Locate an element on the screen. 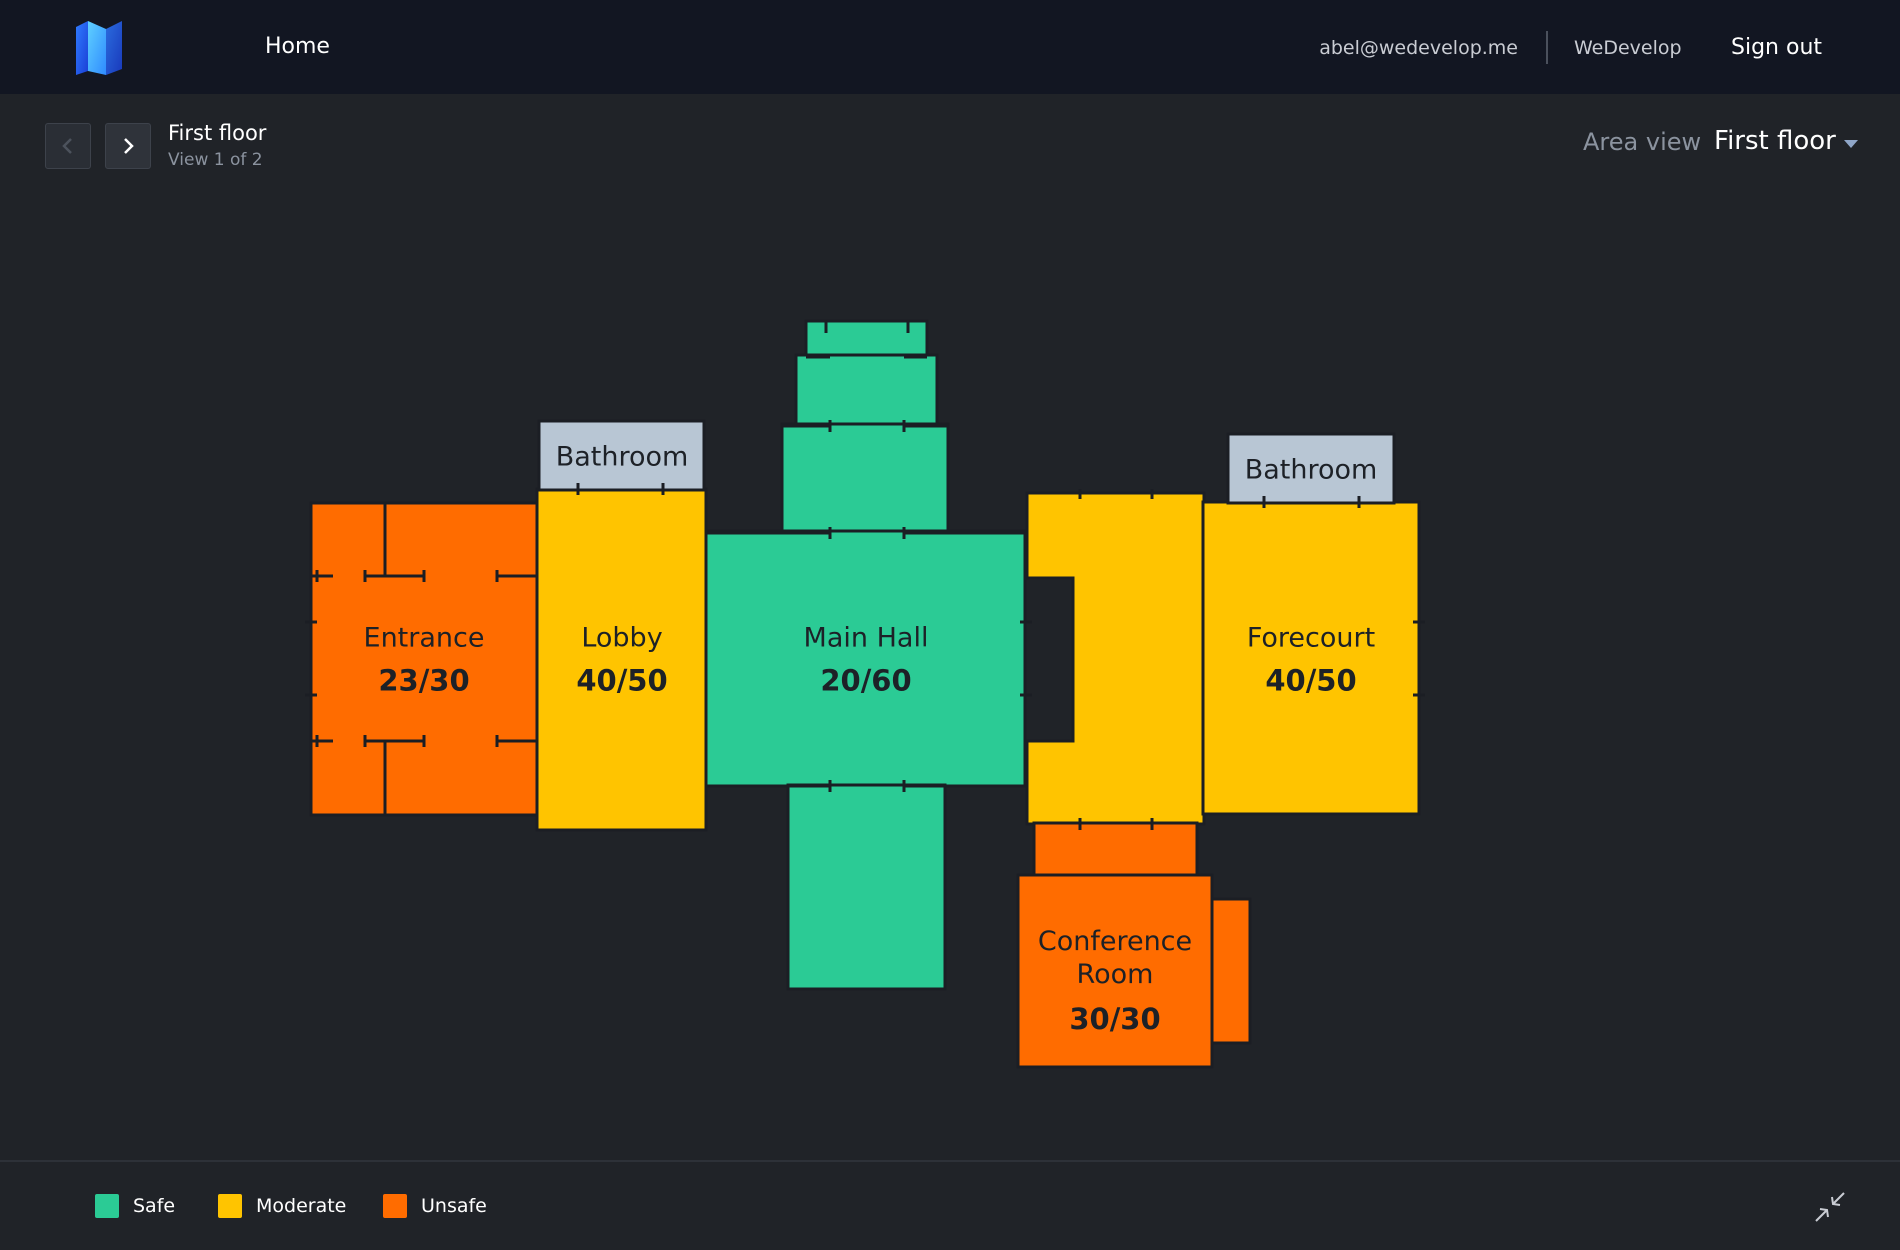 The image size is (1900, 1250). legend-swatch-unsafe is located at coordinates (395, 1206).